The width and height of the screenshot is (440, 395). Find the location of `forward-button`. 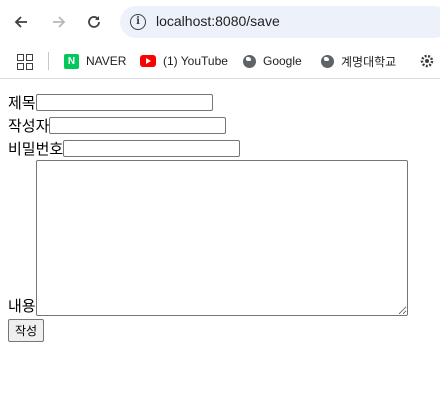

forward-button is located at coordinates (59, 22).